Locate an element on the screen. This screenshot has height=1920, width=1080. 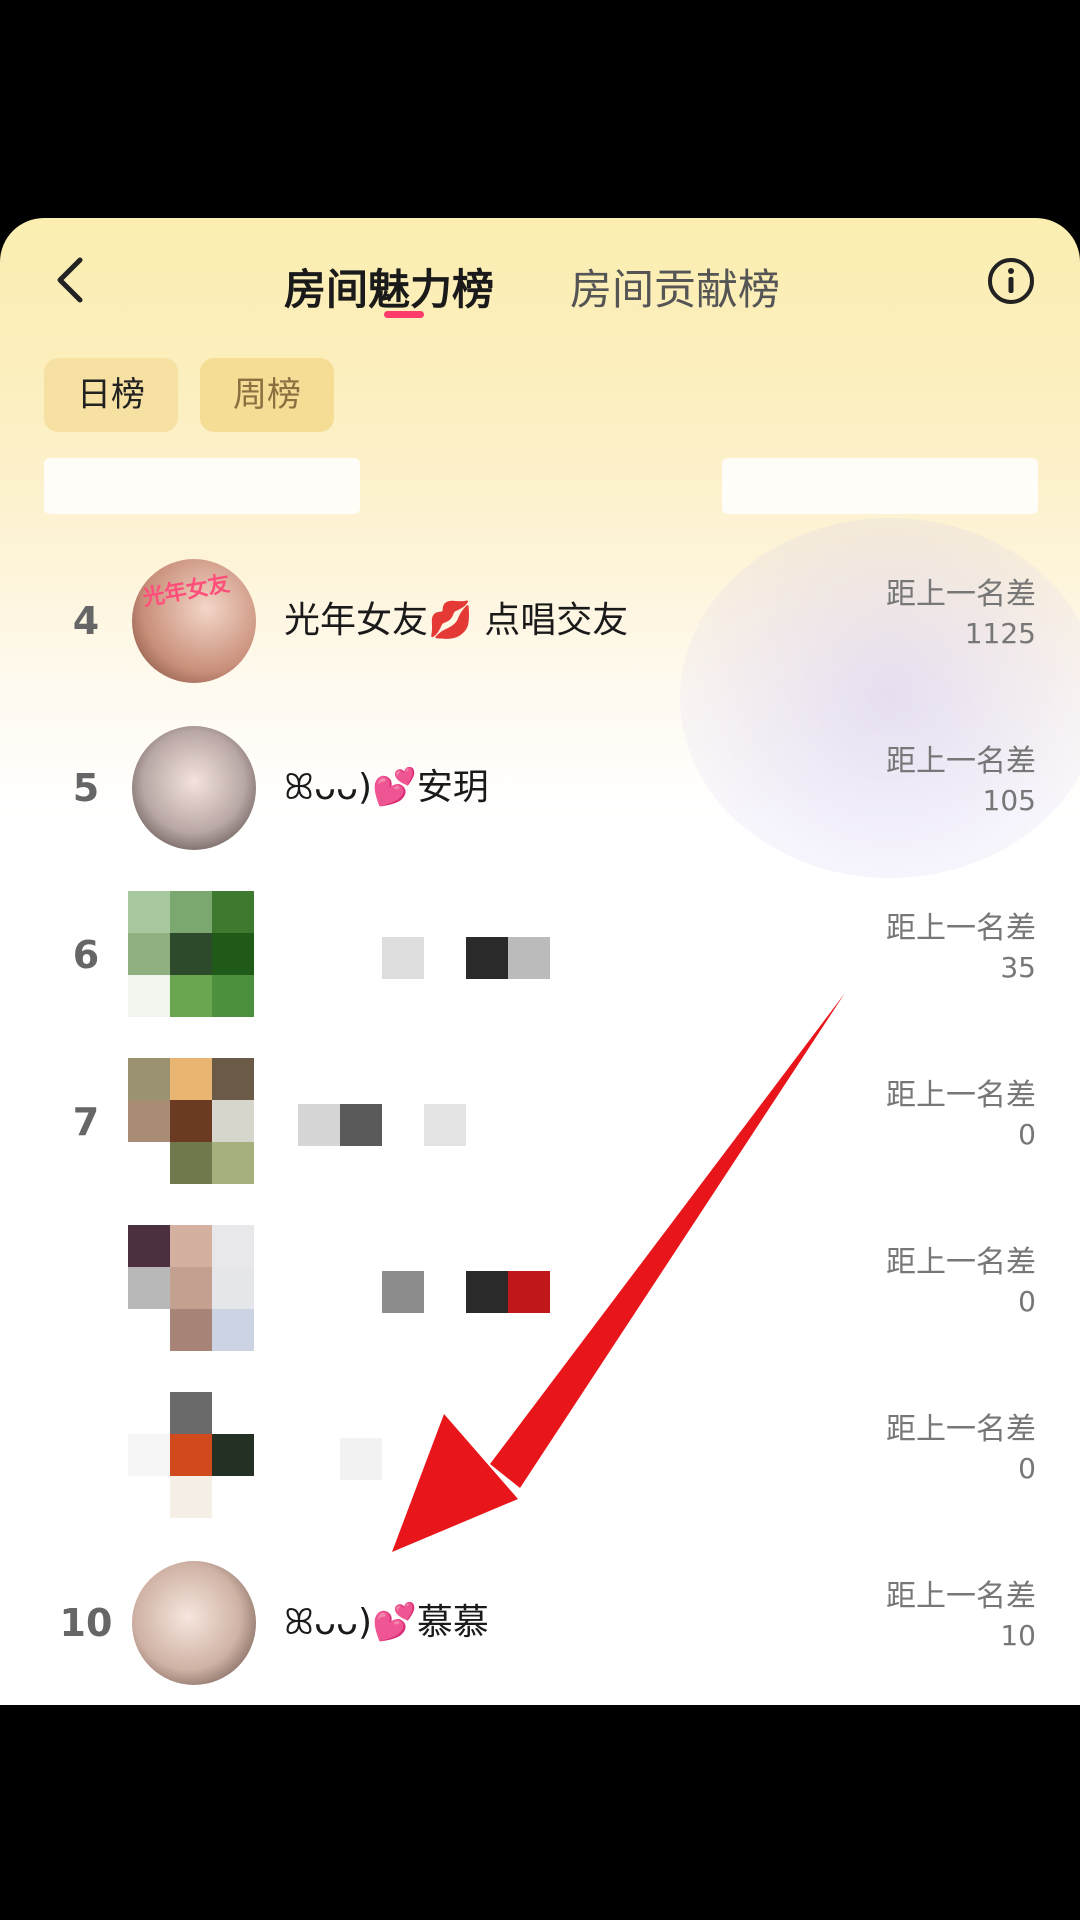
arrow-head is located at coordinates (455, 1483).